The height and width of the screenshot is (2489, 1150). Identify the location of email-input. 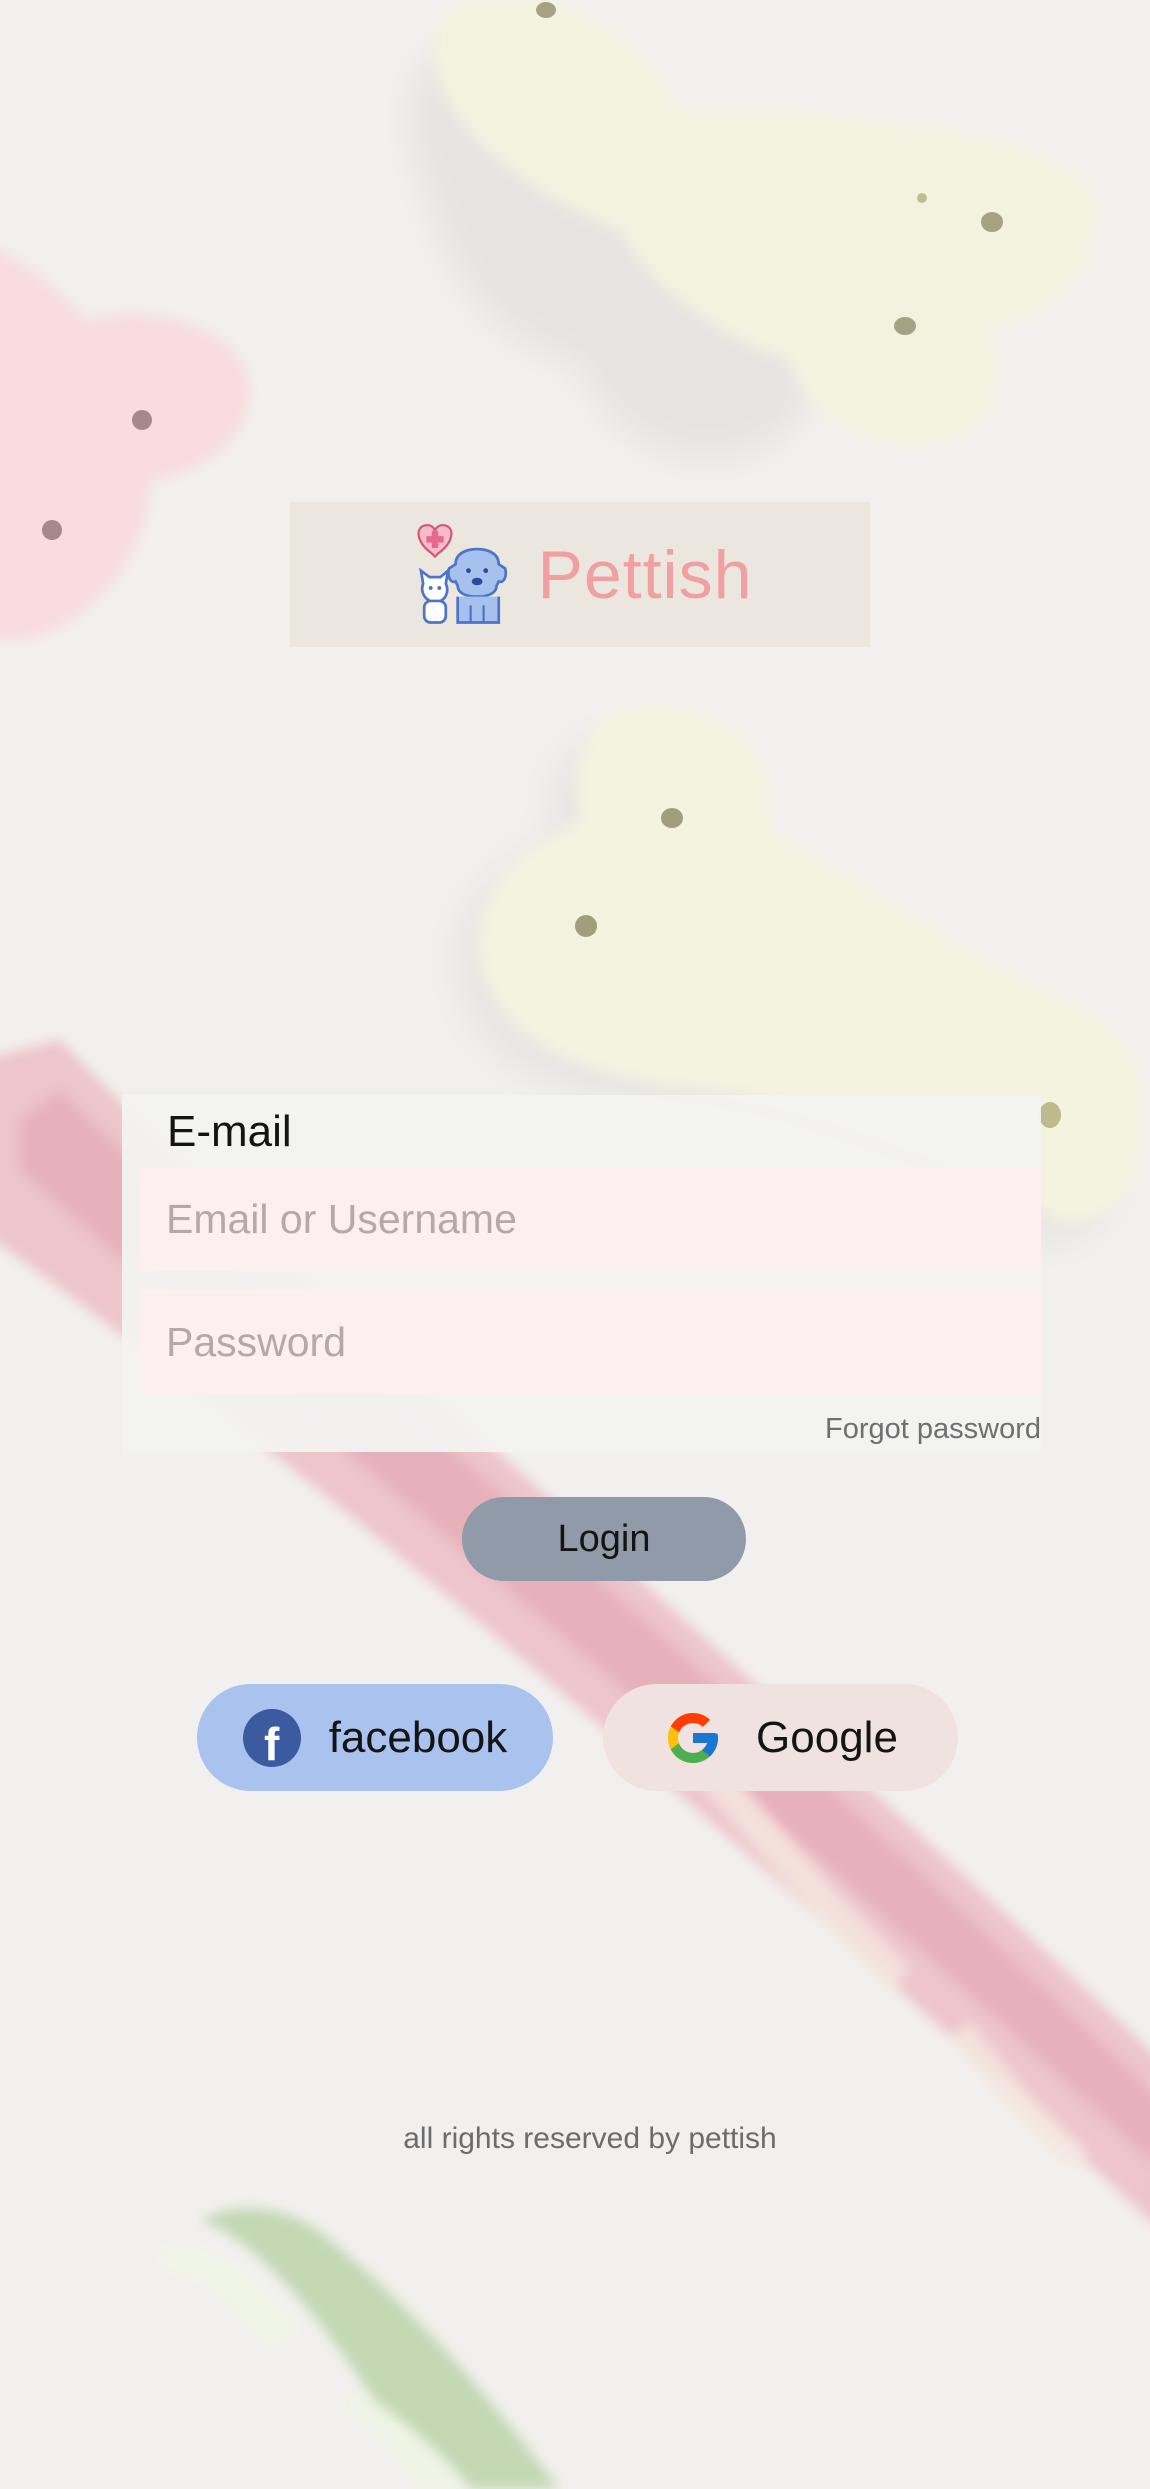
(590, 1219).